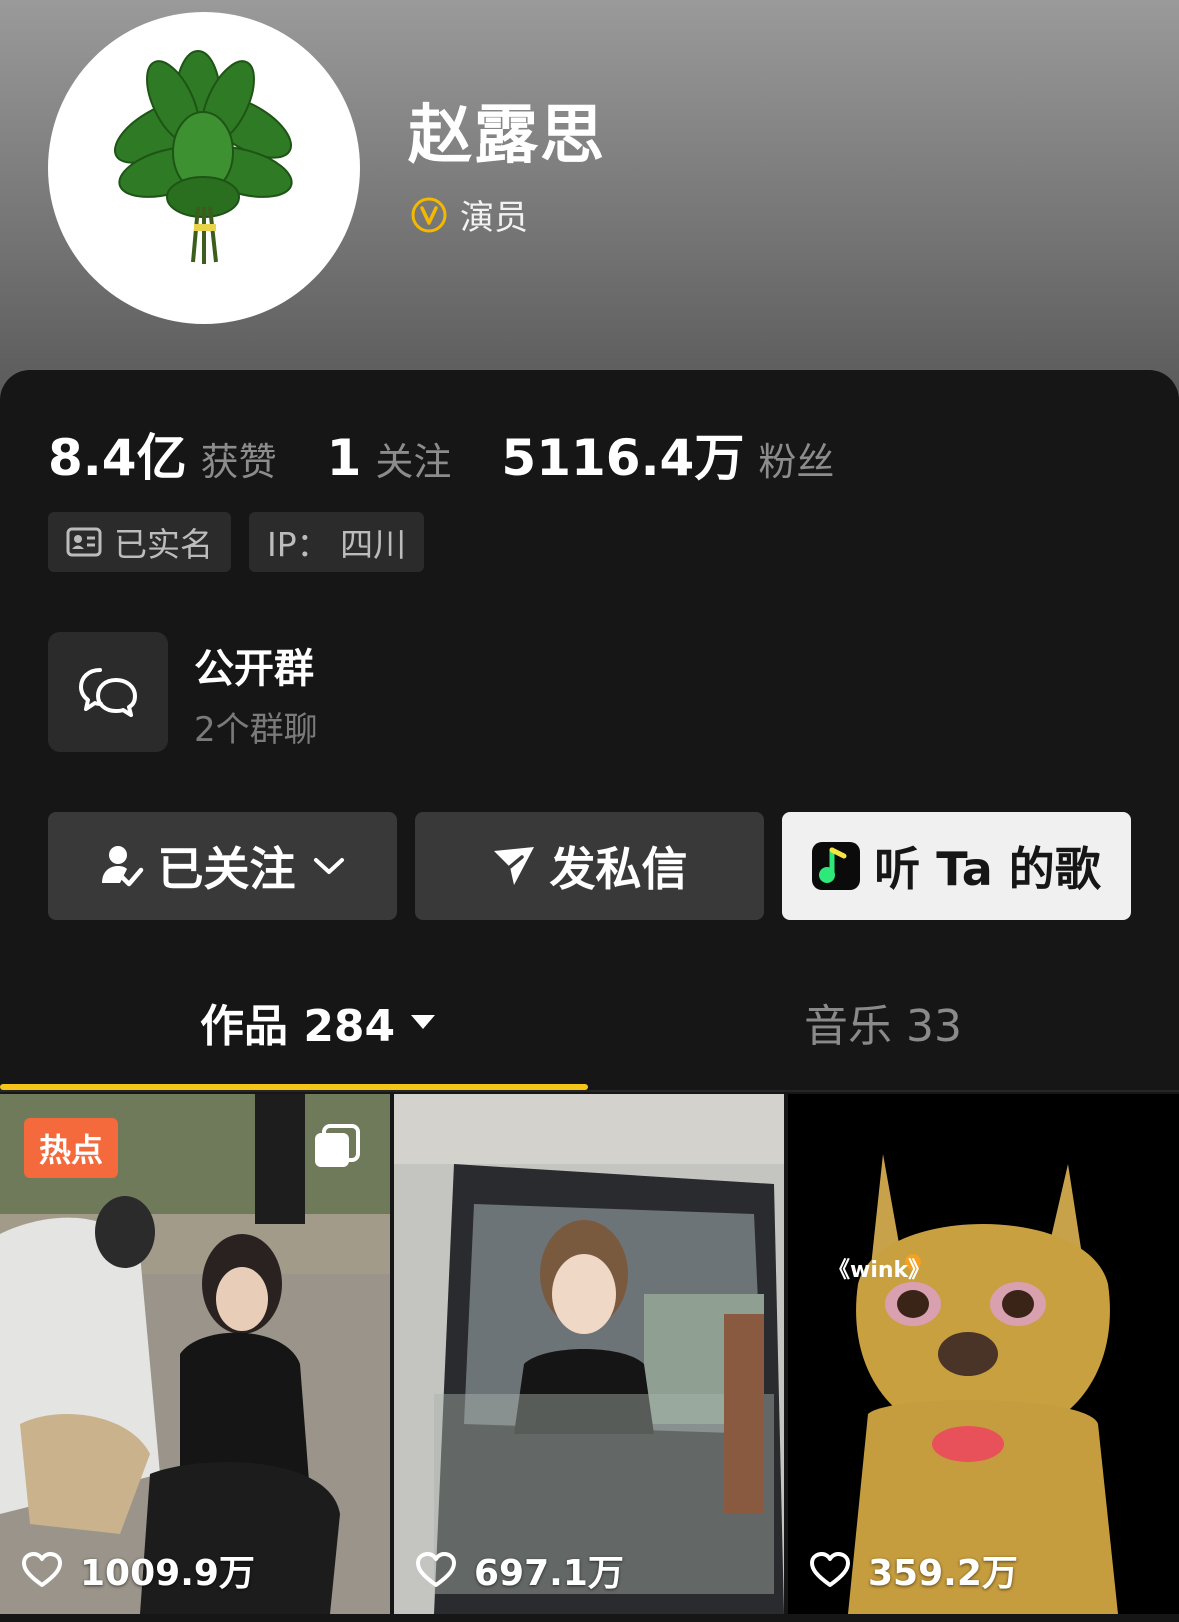 Image resolution: width=1179 pixels, height=1622 pixels. I want to click on send-message-label: 发私信, so click(618, 869).